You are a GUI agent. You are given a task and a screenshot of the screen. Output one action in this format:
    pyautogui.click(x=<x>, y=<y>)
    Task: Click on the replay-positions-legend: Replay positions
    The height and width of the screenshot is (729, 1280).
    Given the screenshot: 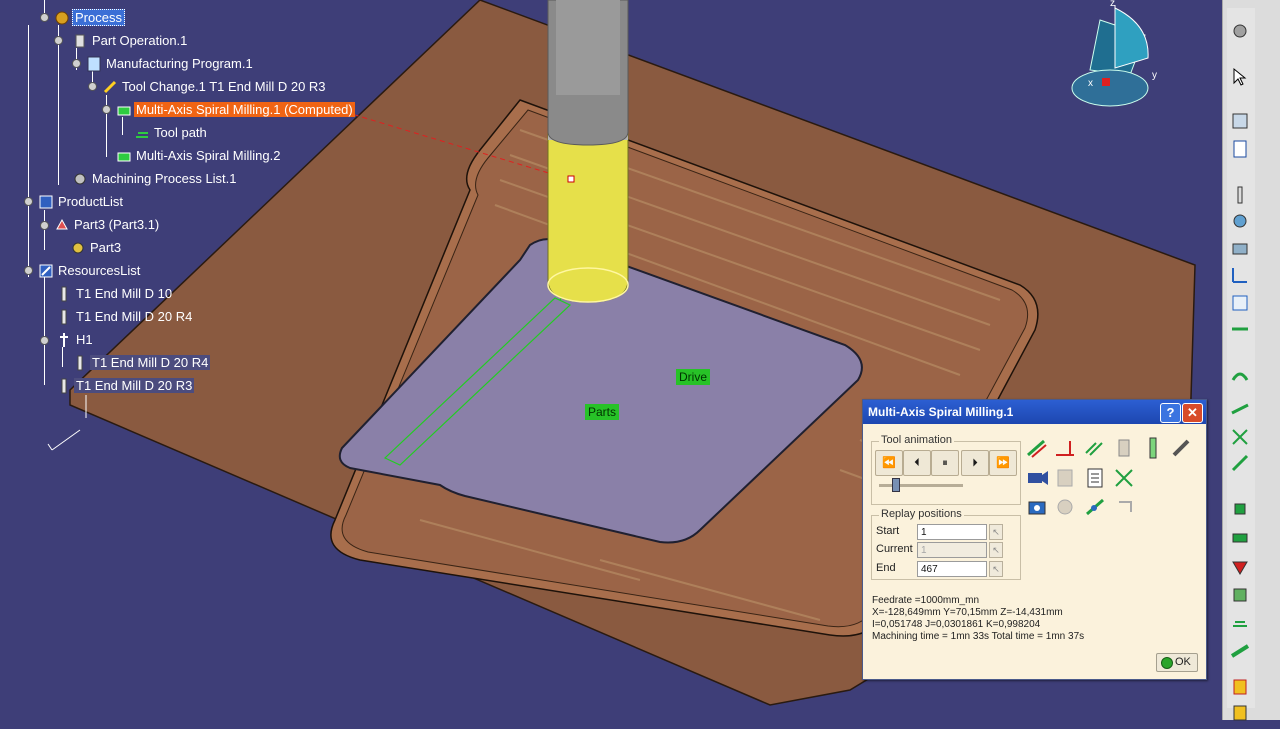 What is the action you would take?
    pyautogui.click(x=921, y=514)
    